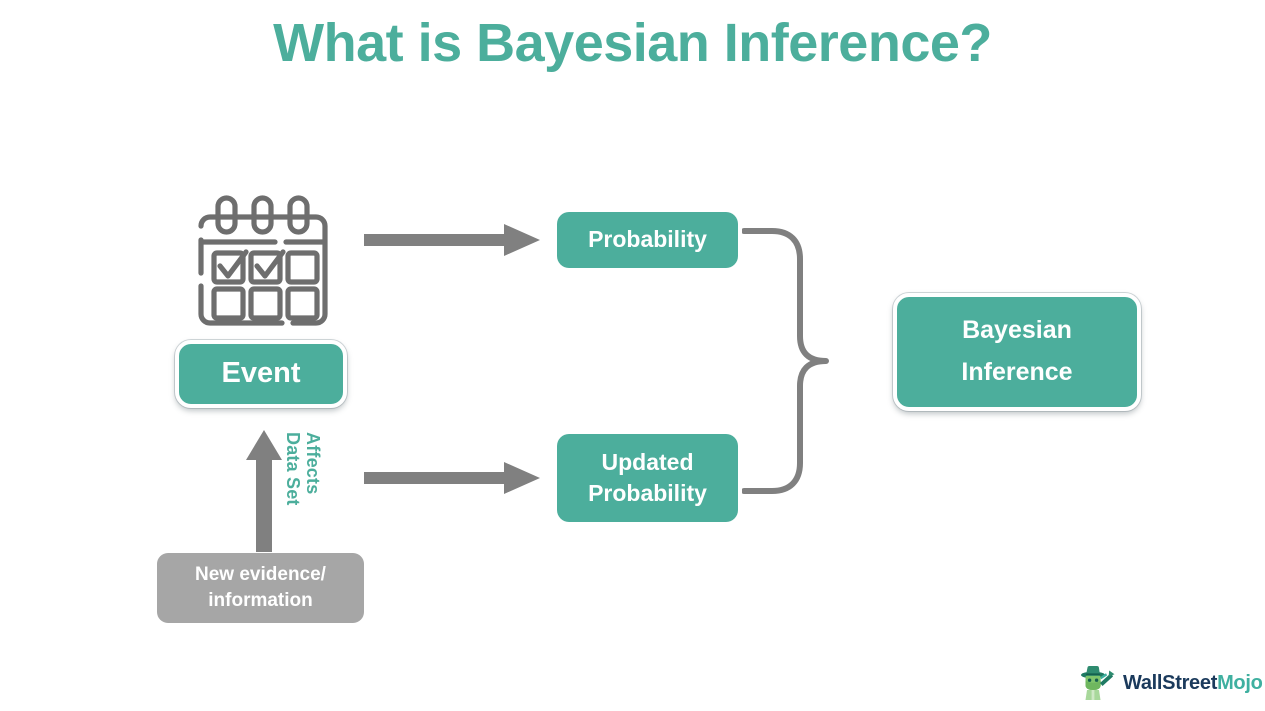 The image size is (1265, 711). What do you see at coordinates (1096, 683) in the screenshot?
I see `wallstreetmojo-mascot-icon` at bounding box center [1096, 683].